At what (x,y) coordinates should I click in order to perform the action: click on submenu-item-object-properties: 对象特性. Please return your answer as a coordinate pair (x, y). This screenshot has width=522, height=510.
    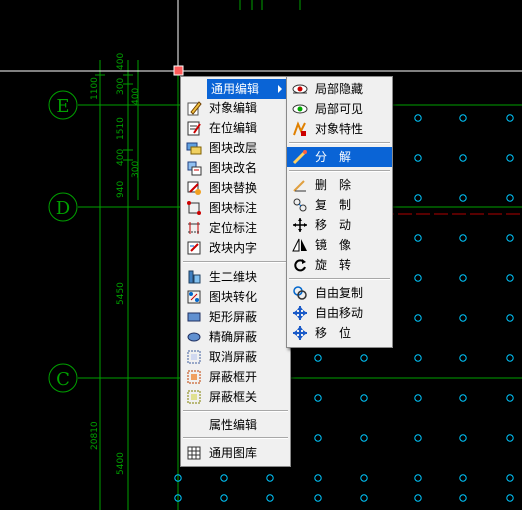
    Looking at the image, I should click on (339, 129).